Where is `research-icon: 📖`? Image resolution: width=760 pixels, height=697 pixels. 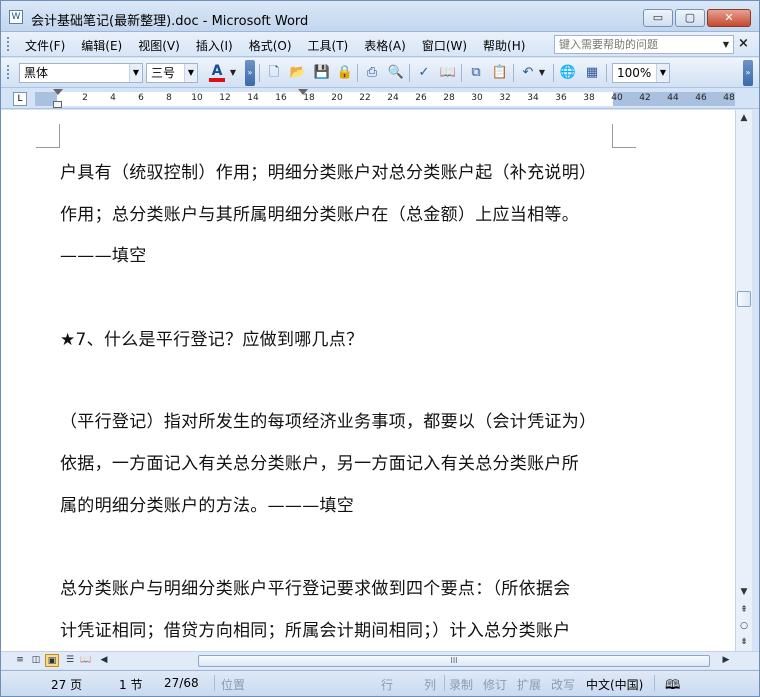
research-icon: 📖 is located at coordinates (448, 73).